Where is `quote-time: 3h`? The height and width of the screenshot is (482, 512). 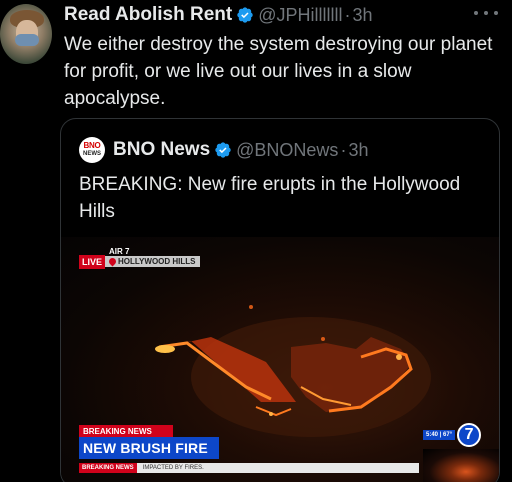 quote-time: 3h is located at coordinates (358, 150).